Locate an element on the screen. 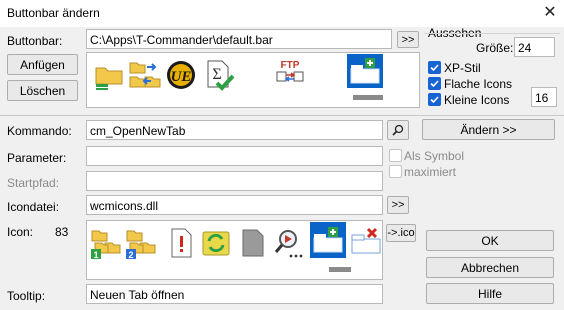 Image resolution: width=564 pixels, height=310 pixels. small-icons-checkbox is located at coordinates (434, 99).